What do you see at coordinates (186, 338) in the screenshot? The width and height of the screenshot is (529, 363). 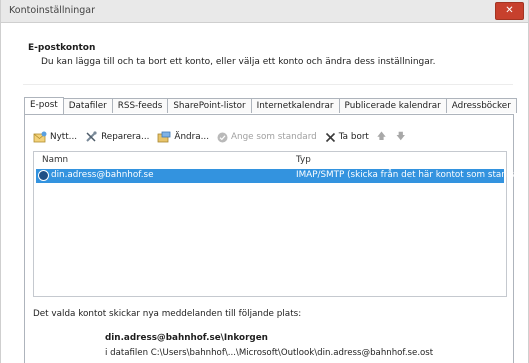 I see `delivery-inbox: din.adress@bahnhof.se\Inkorgen` at bounding box center [186, 338].